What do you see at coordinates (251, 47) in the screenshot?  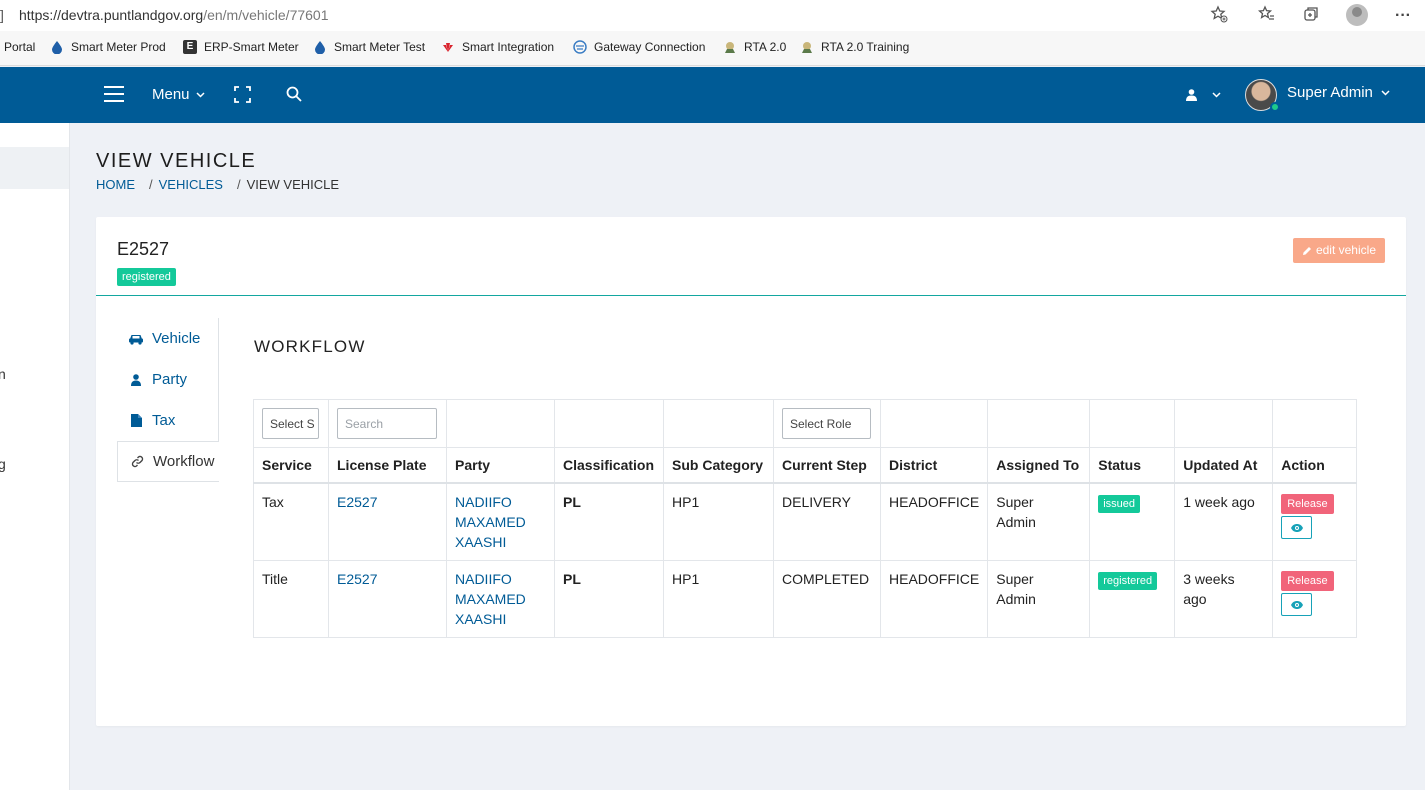 I see `bookmark-label: ERP-Smart Meter` at bounding box center [251, 47].